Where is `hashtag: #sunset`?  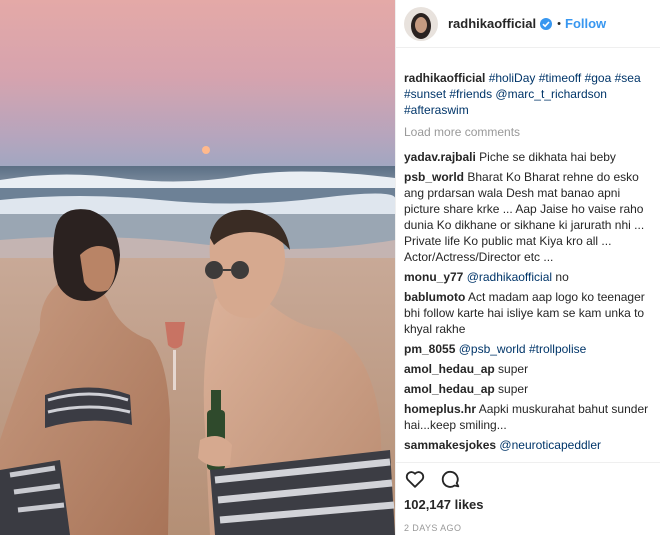
hashtag: #sunset is located at coordinates (425, 94).